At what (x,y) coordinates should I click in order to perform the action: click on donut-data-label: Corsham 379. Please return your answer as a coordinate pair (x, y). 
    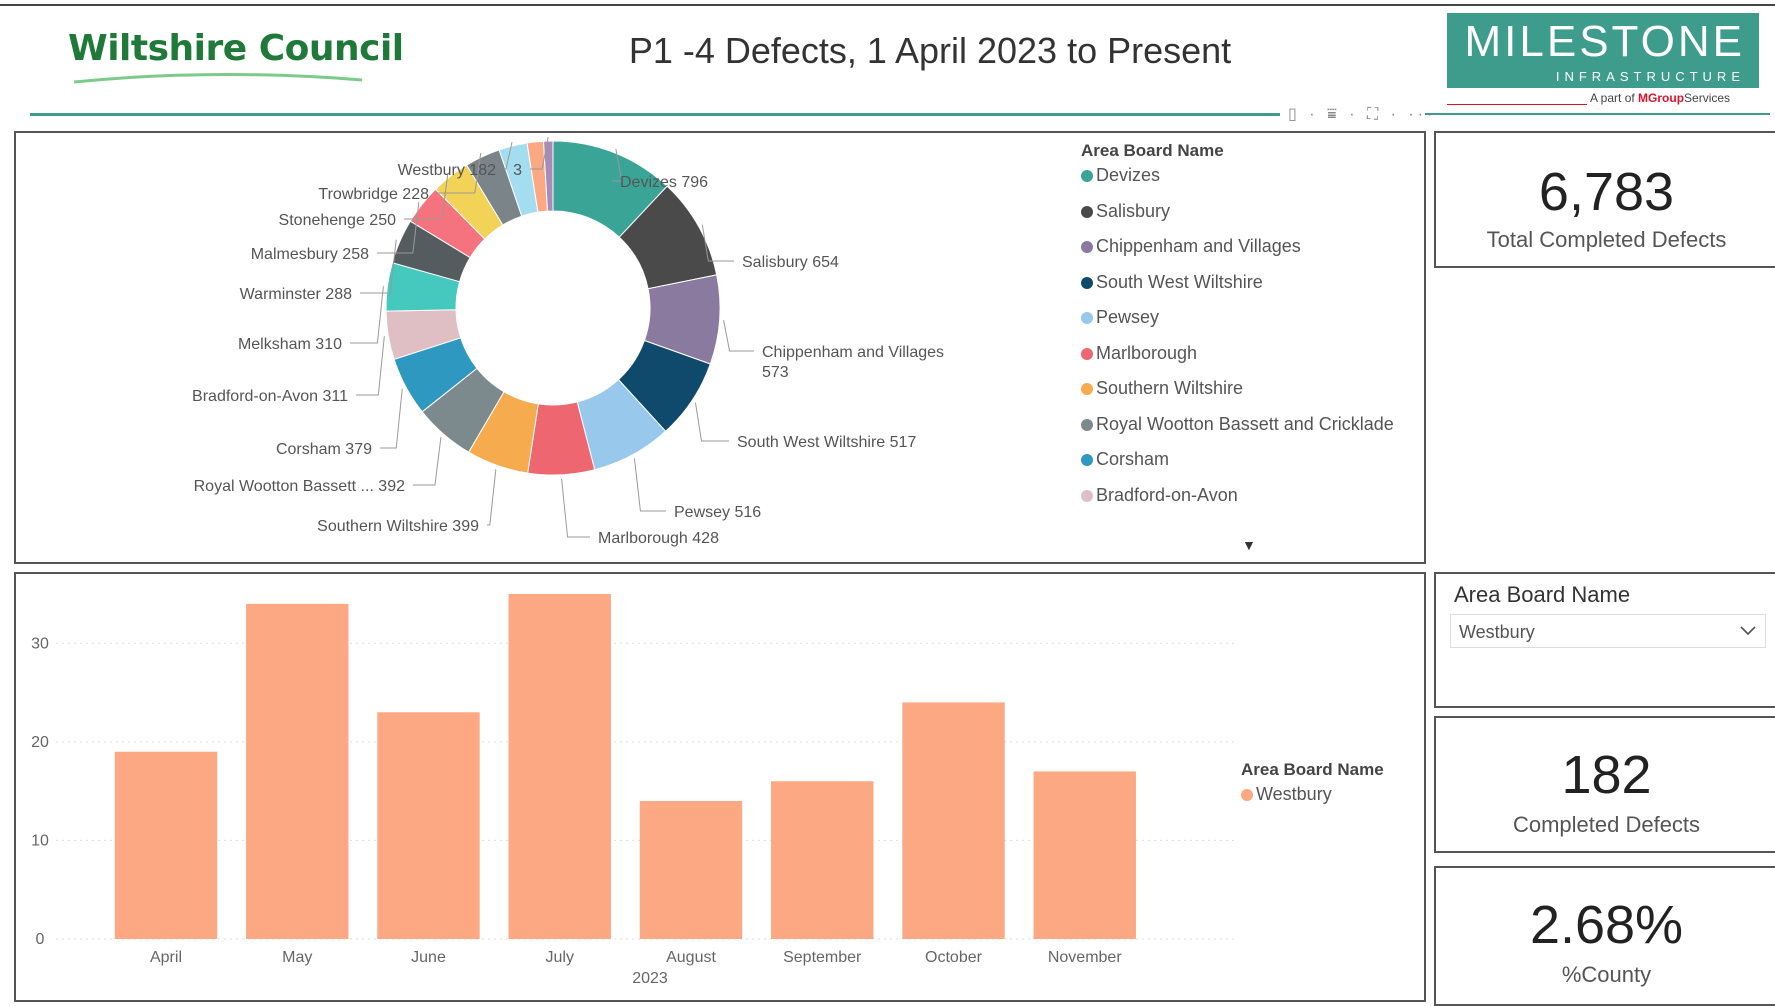
    Looking at the image, I should click on (324, 449).